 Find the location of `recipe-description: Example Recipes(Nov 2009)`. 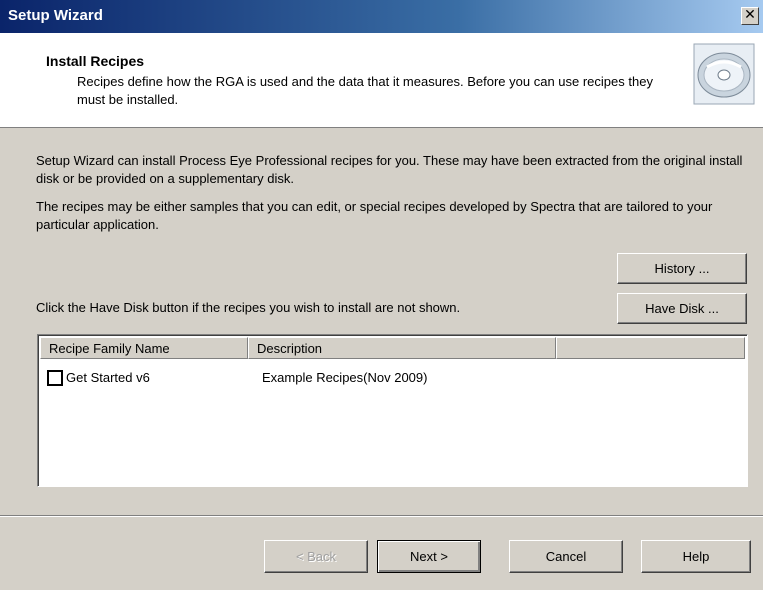

recipe-description: Example Recipes(Nov 2009) is located at coordinates (345, 377).